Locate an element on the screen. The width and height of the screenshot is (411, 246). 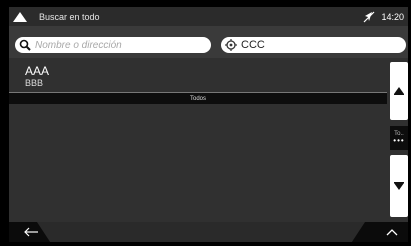
scroll-down-button is located at coordinates (399, 186).